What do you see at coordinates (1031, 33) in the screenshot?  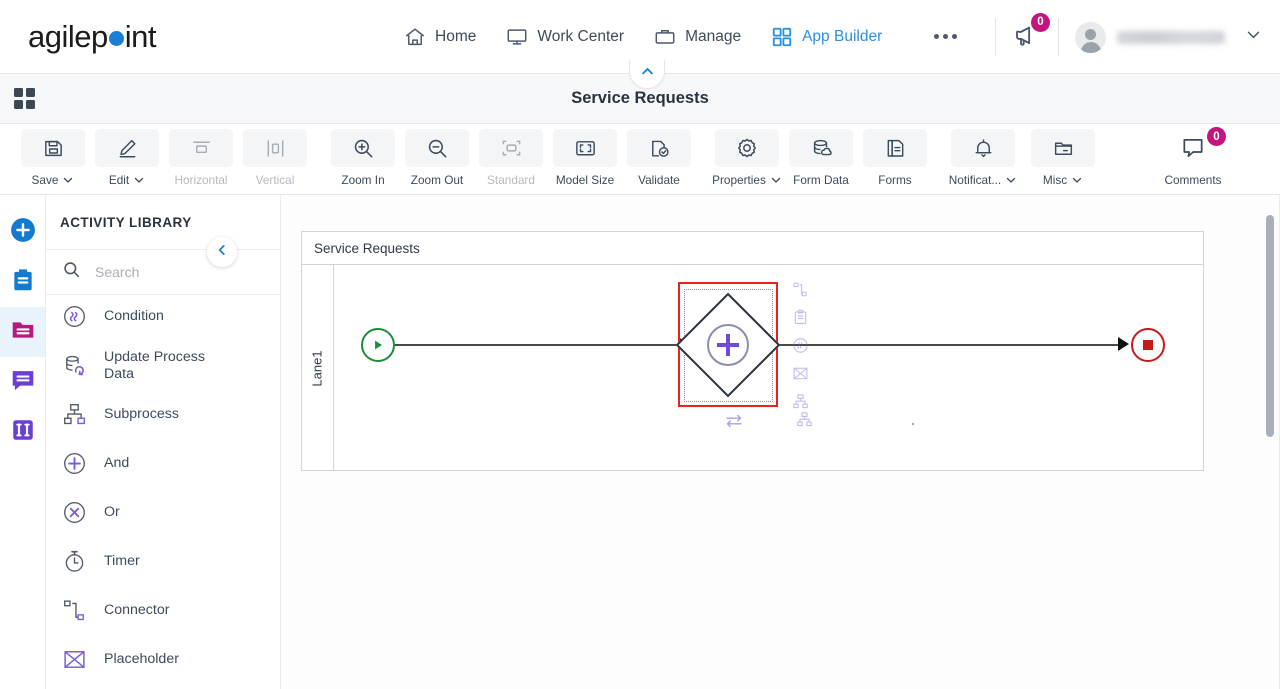 I see `announcements-button: 0` at bounding box center [1031, 33].